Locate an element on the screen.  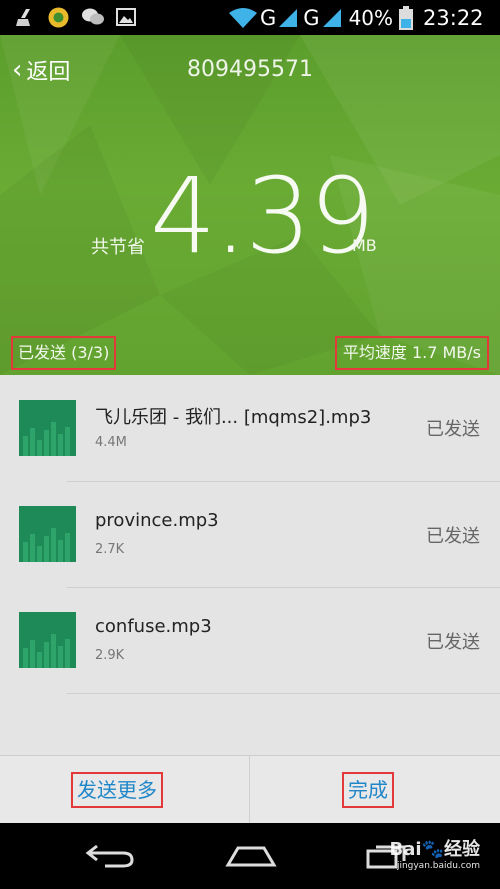
action-bar: 发送更多 完成 is located at coordinates (250, 789).